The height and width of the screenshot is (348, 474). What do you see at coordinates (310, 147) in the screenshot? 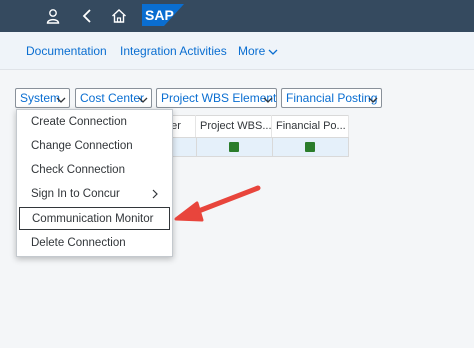
I see `status-indicator-financial` at bounding box center [310, 147].